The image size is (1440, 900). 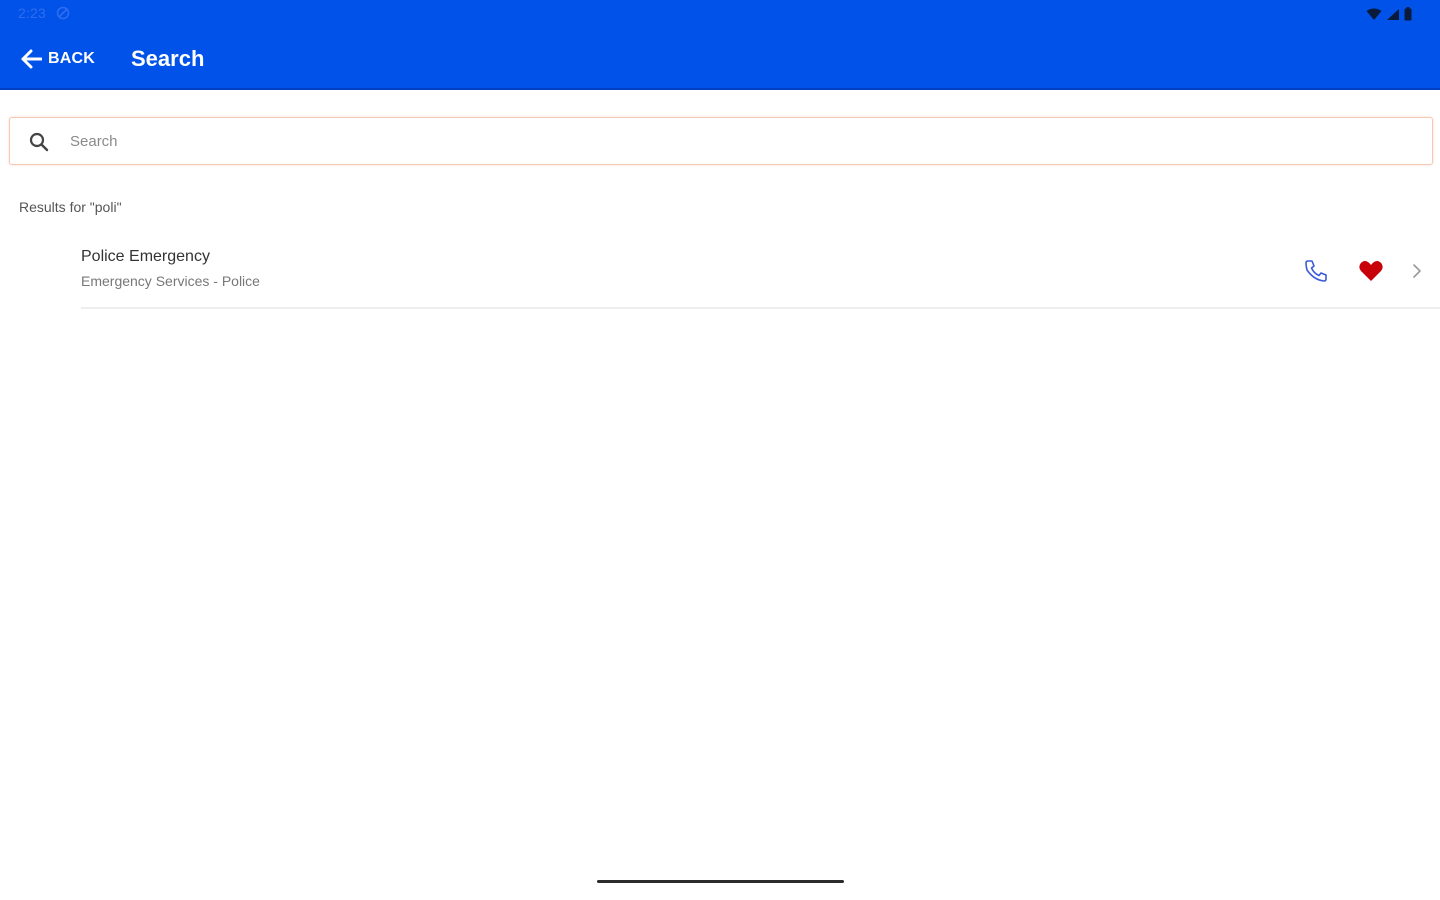 I want to click on search-box, so click(x=721, y=141).